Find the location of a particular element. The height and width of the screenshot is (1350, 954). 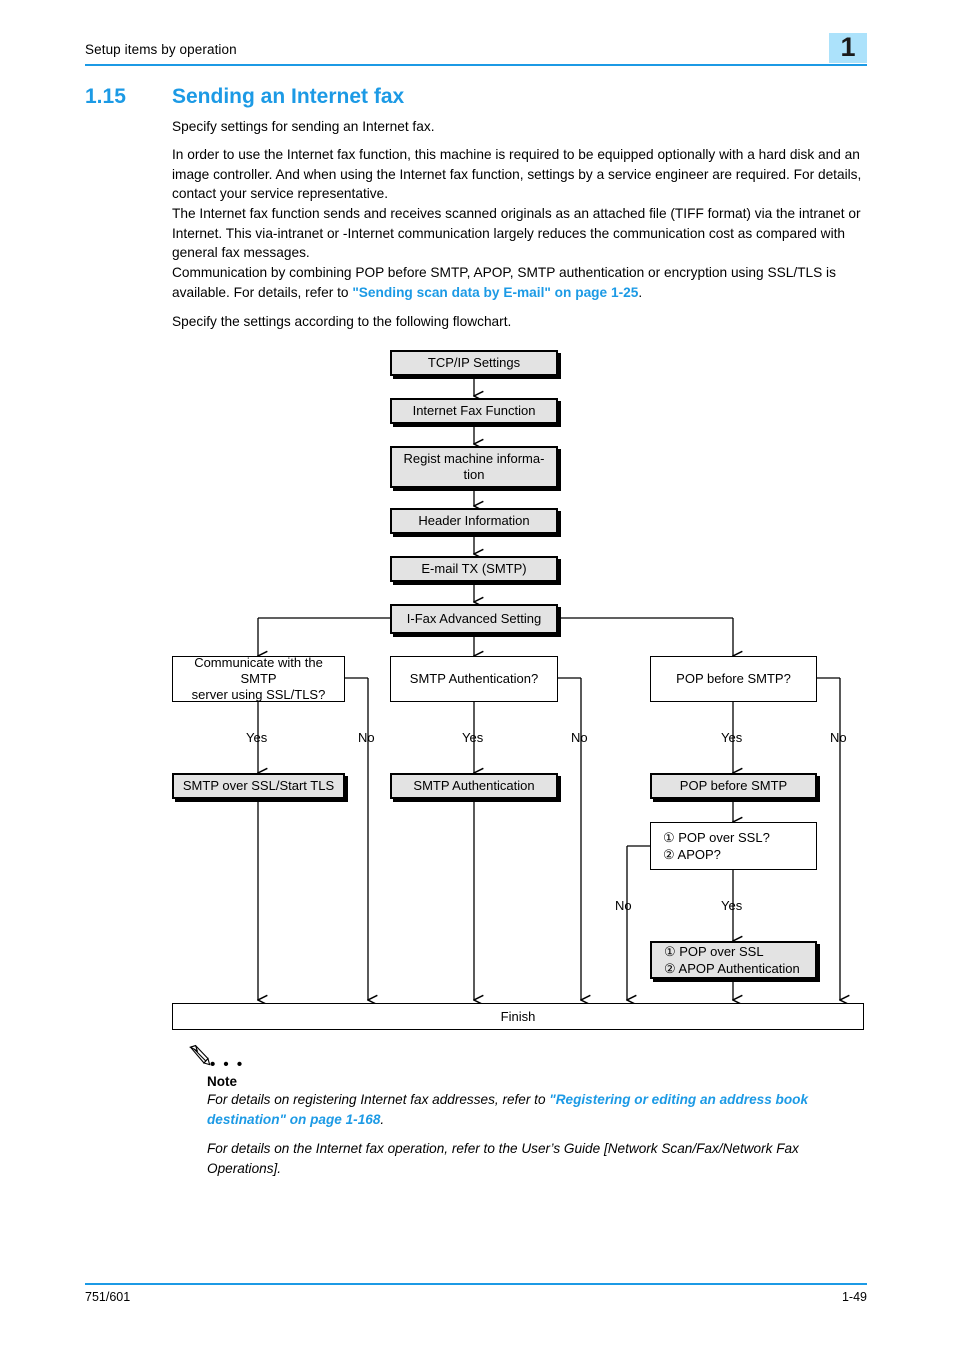

footer-model: 751/601 is located at coordinates (108, 1297).